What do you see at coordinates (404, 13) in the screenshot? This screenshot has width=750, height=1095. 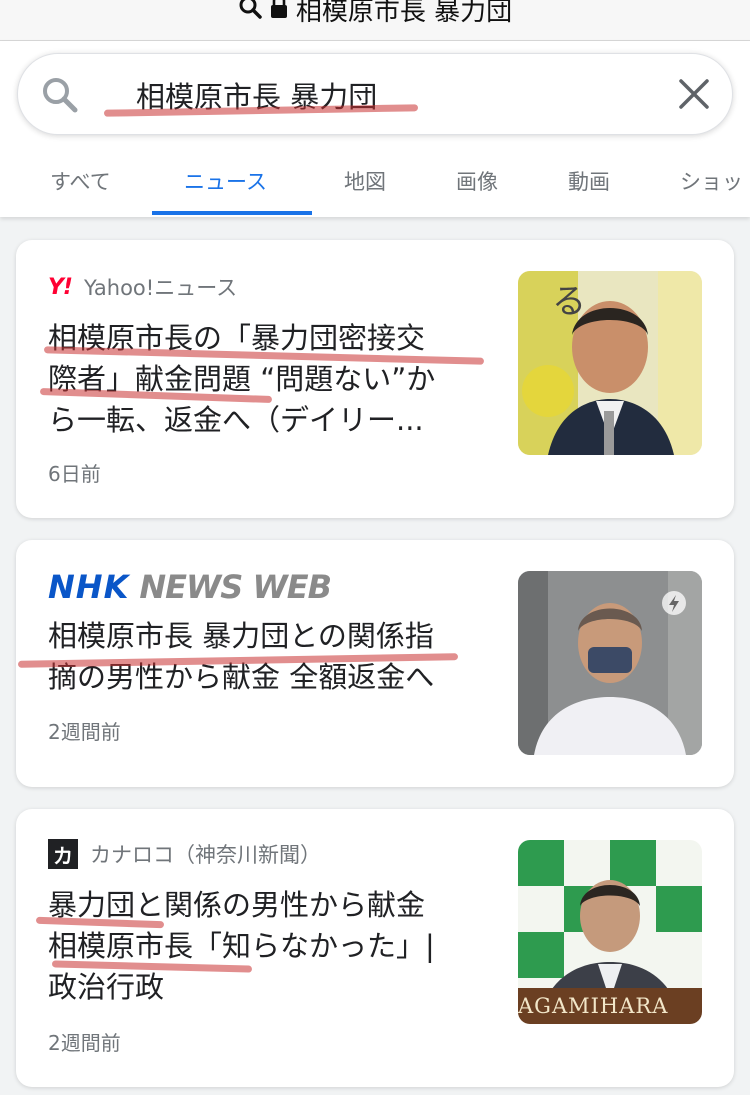 I see `url-text: 相模原市長 暴力団` at bounding box center [404, 13].